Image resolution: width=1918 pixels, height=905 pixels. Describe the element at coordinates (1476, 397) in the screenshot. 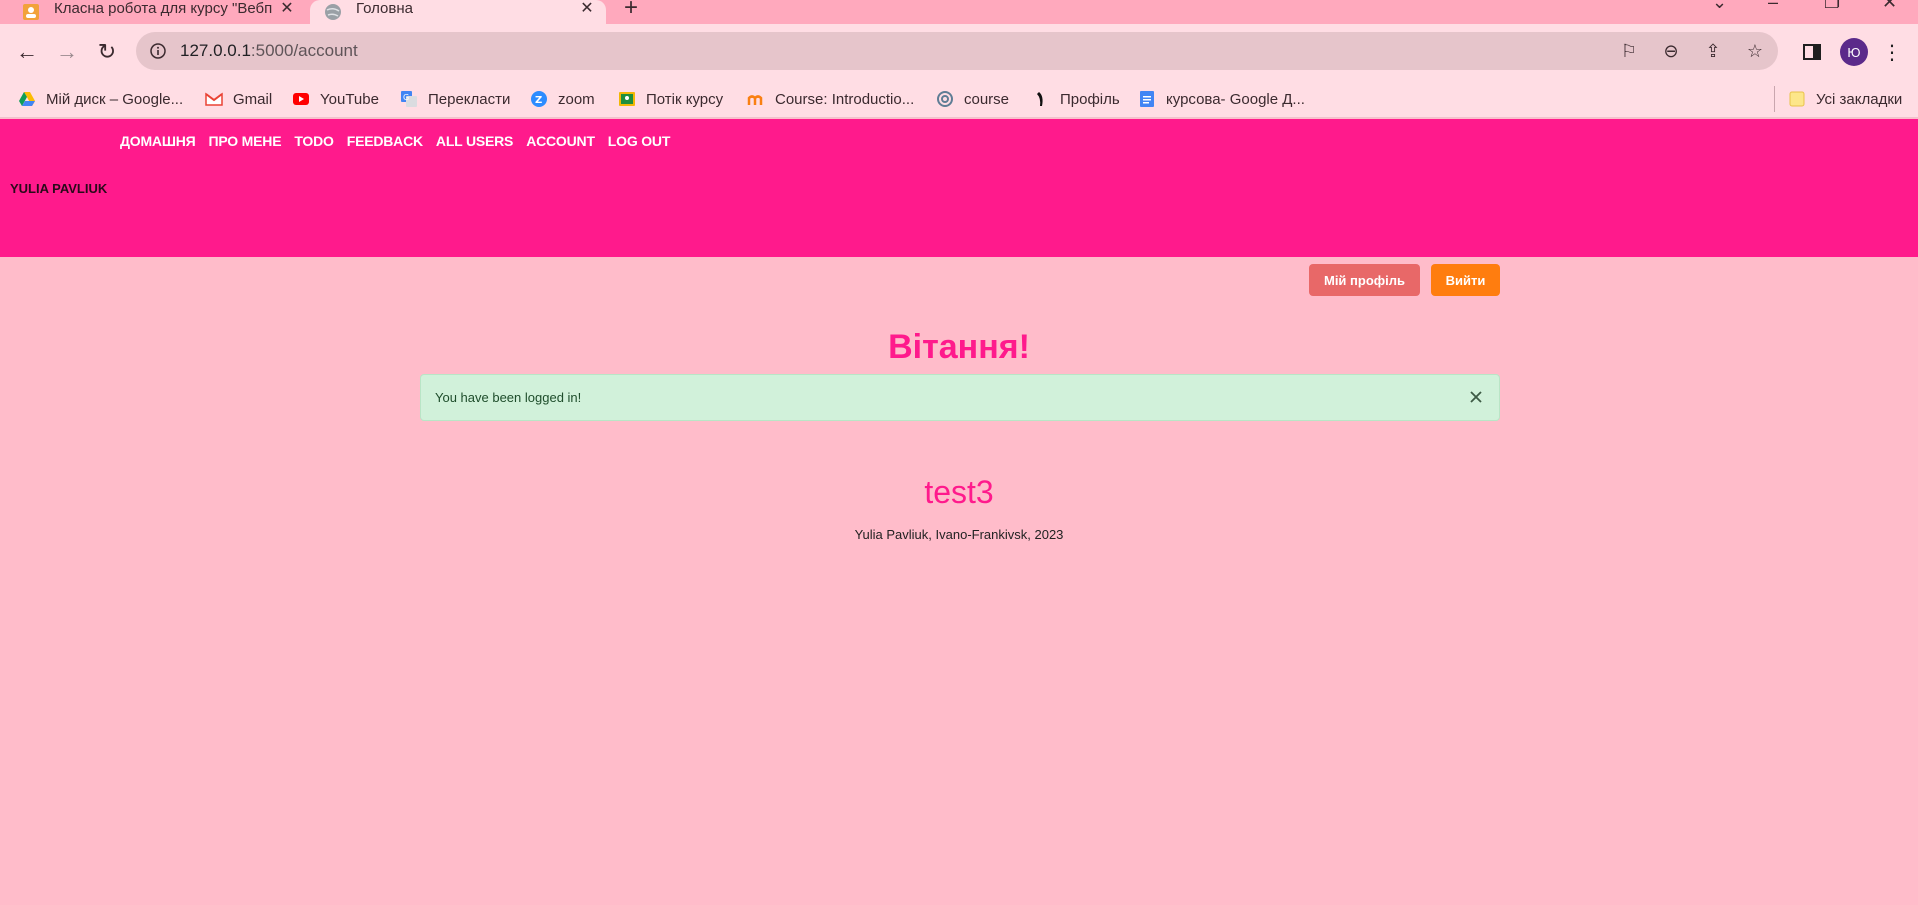

I see `close-icon` at that location.